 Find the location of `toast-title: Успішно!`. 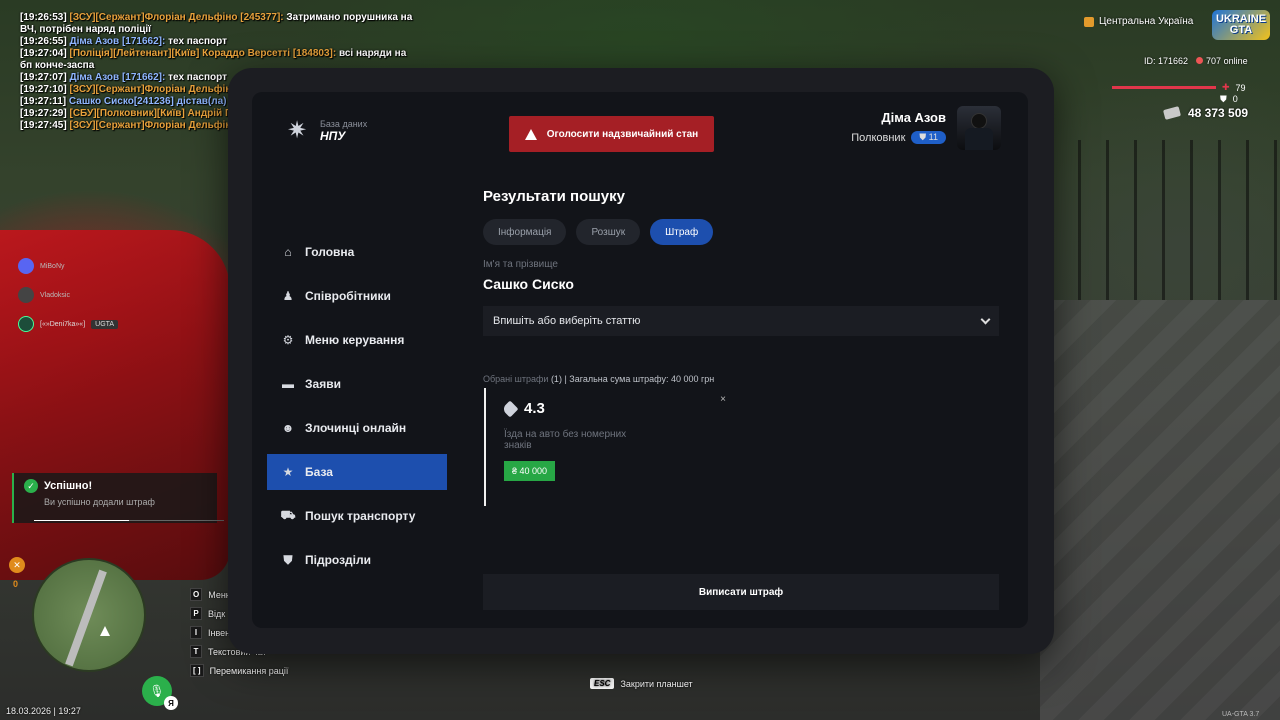

toast-title: Успішно! is located at coordinates (68, 486).